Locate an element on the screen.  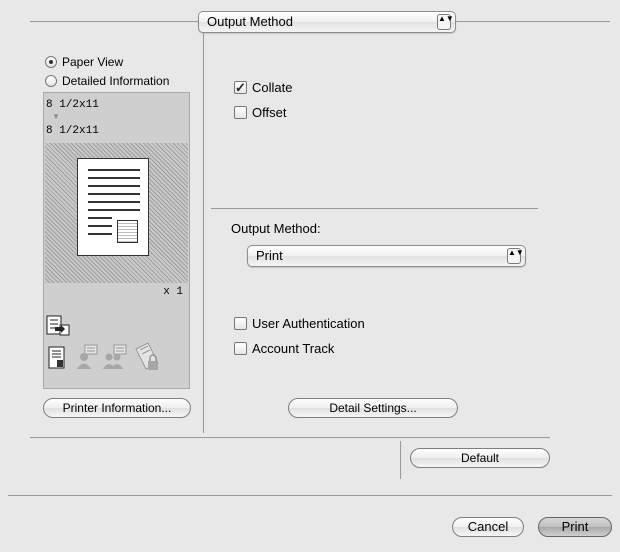
collate-checkbox: ✓ is located at coordinates (240, 87).